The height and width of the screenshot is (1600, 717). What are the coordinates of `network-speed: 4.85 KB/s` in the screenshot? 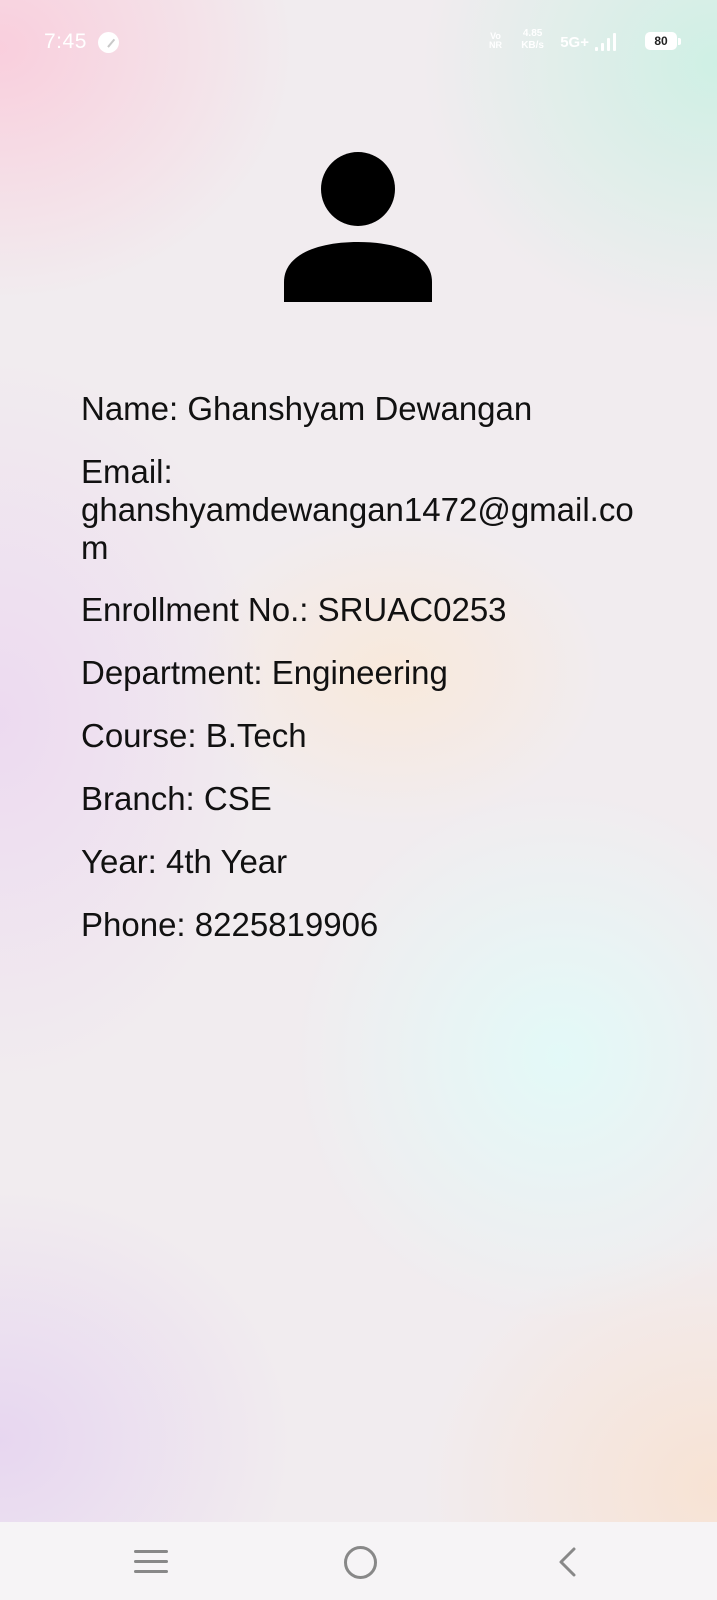 It's located at (532, 40).